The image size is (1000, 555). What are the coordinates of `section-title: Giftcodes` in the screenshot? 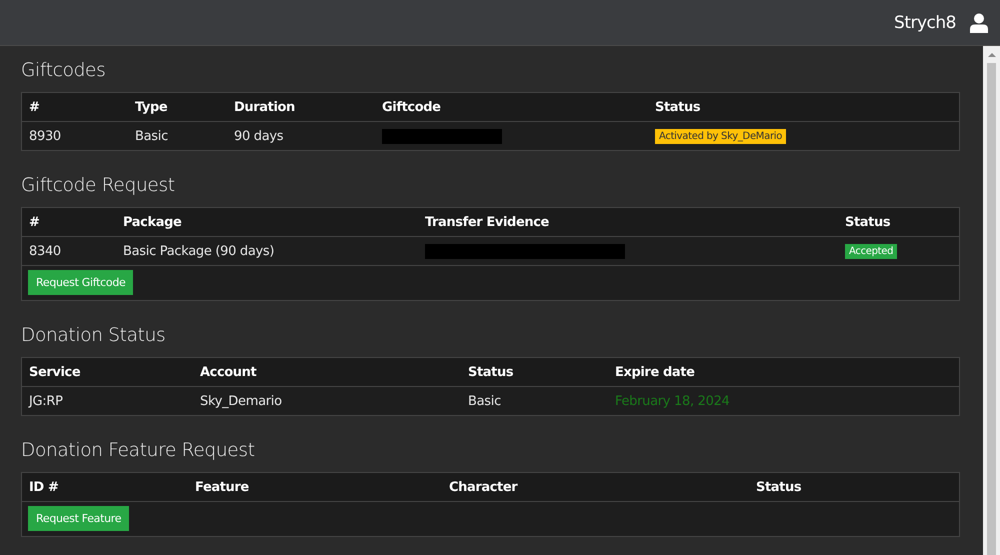 It's located at (63, 70).